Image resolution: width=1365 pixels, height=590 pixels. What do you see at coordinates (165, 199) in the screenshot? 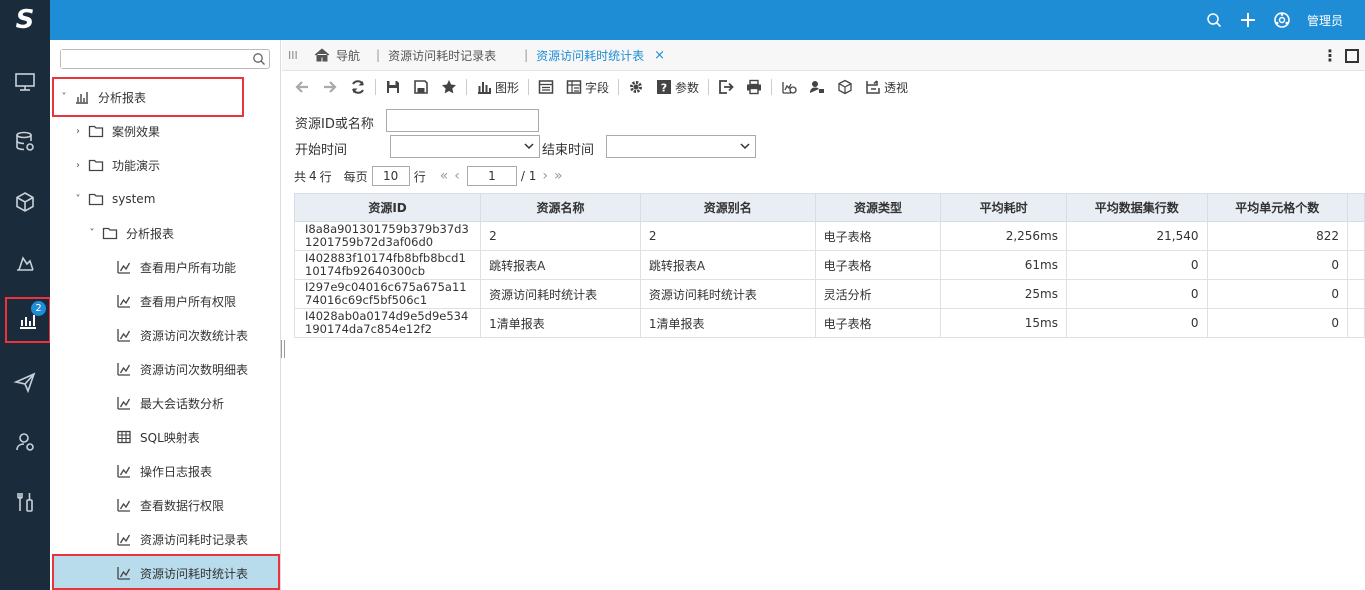
I see `tree-folder-system: ˅ system` at bounding box center [165, 199].